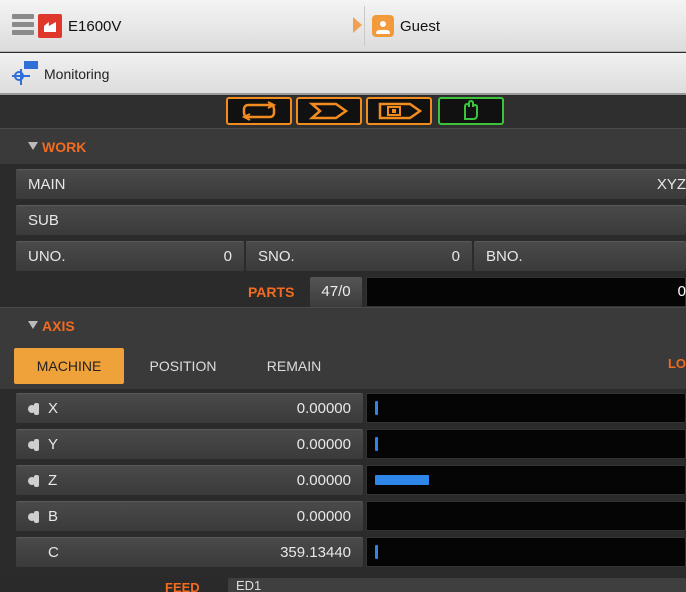  What do you see at coordinates (364, 26) in the screenshot?
I see `divider` at bounding box center [364, 26].